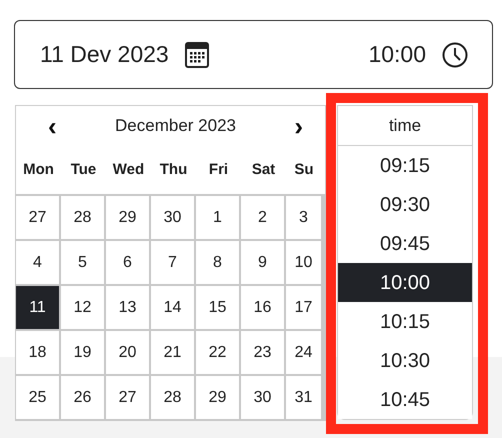 Image resolution: width=502 pixels, height=438 pixels. I want to click on weekday-label: Tue, so click(84, 170).